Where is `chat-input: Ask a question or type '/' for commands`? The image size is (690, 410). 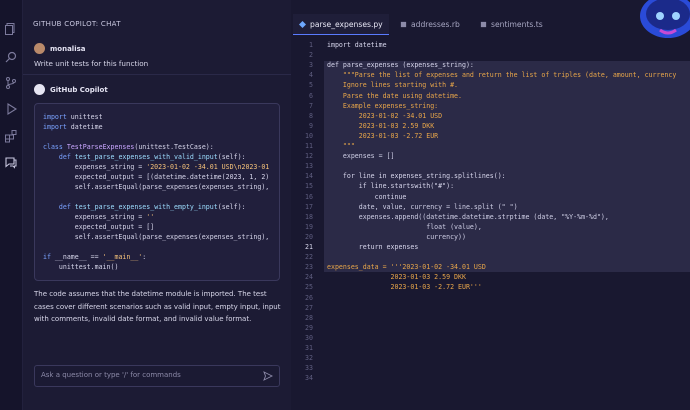 chat-input: Ask a question or type '/' for commands is located at coordinates (157, 376).